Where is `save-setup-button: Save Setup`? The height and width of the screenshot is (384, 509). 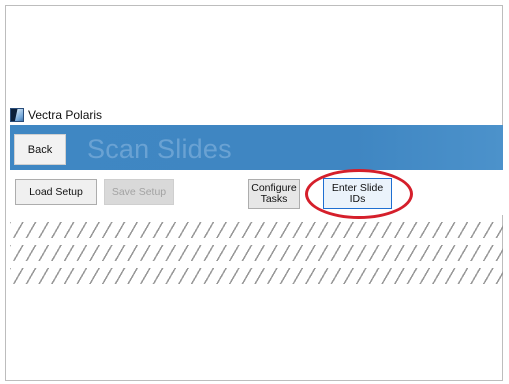 save-setup-button: Save Setup is located at coordinates (139, 192).